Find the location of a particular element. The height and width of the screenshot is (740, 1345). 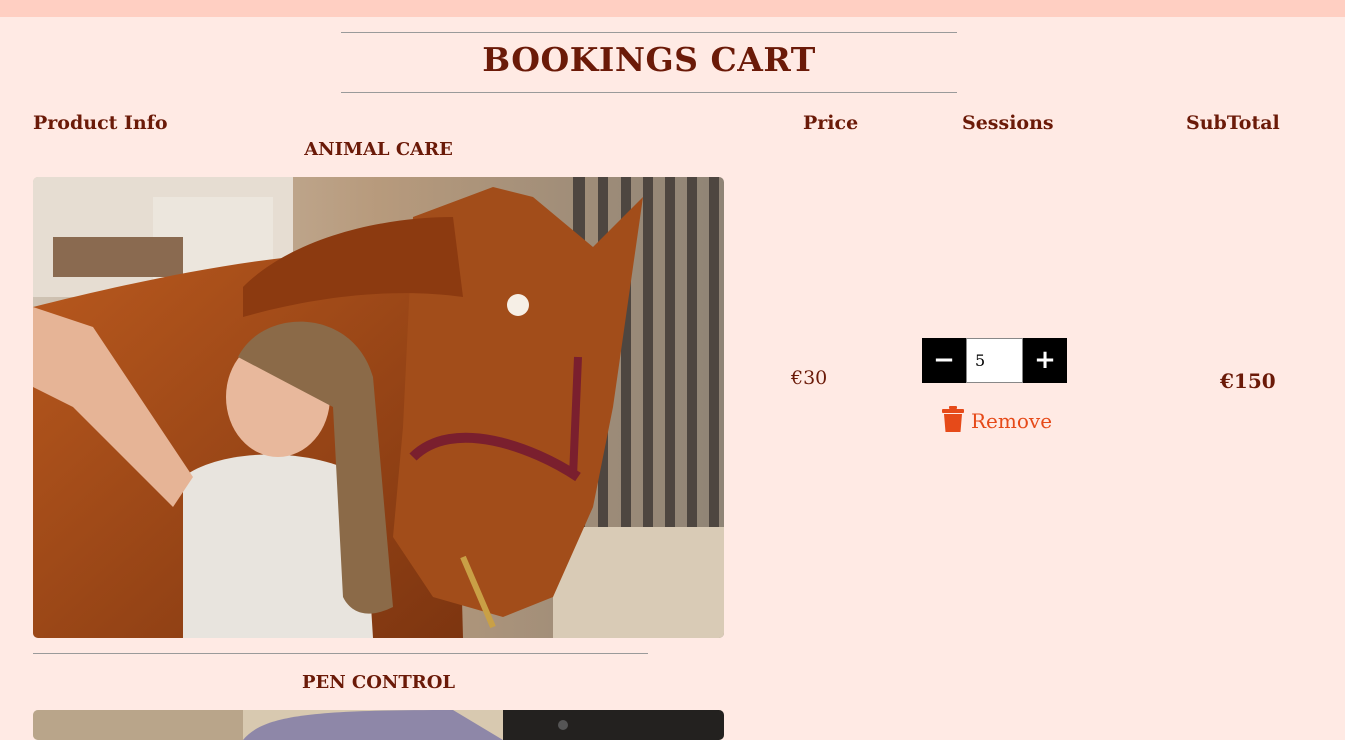

remove-label: Remove is located at coordinates (1012, 421).